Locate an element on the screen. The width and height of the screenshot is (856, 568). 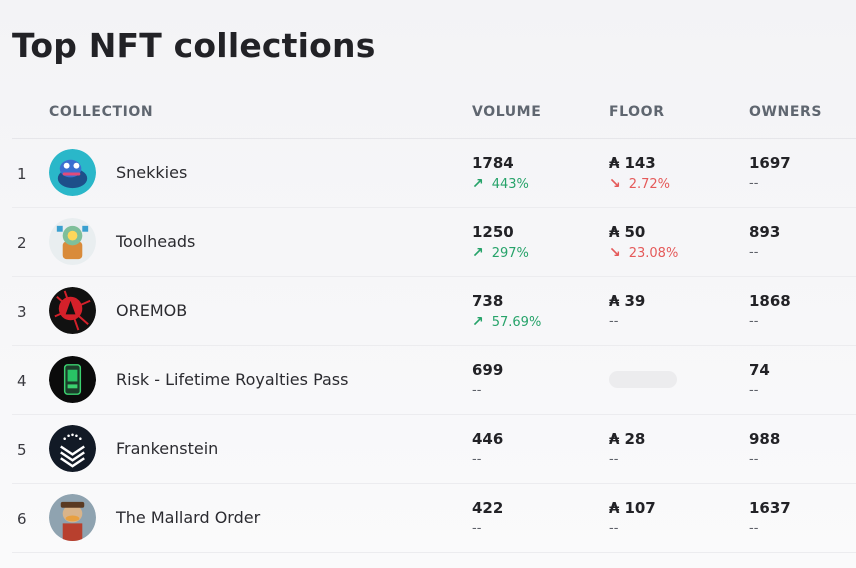
collection-name: OREMOB is located at coordinates (151, 310).